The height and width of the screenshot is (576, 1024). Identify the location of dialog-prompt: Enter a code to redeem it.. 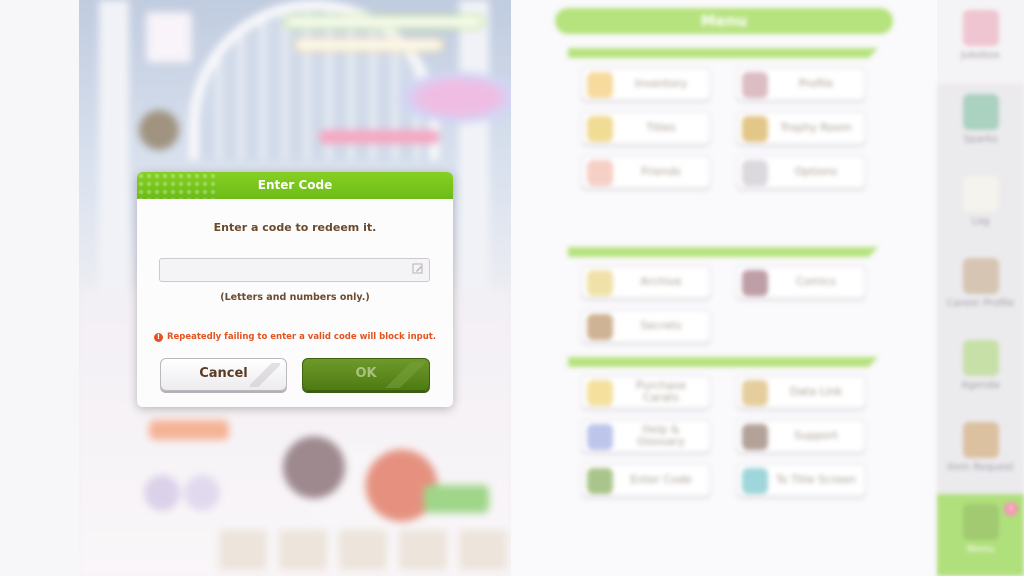
(295, 227).